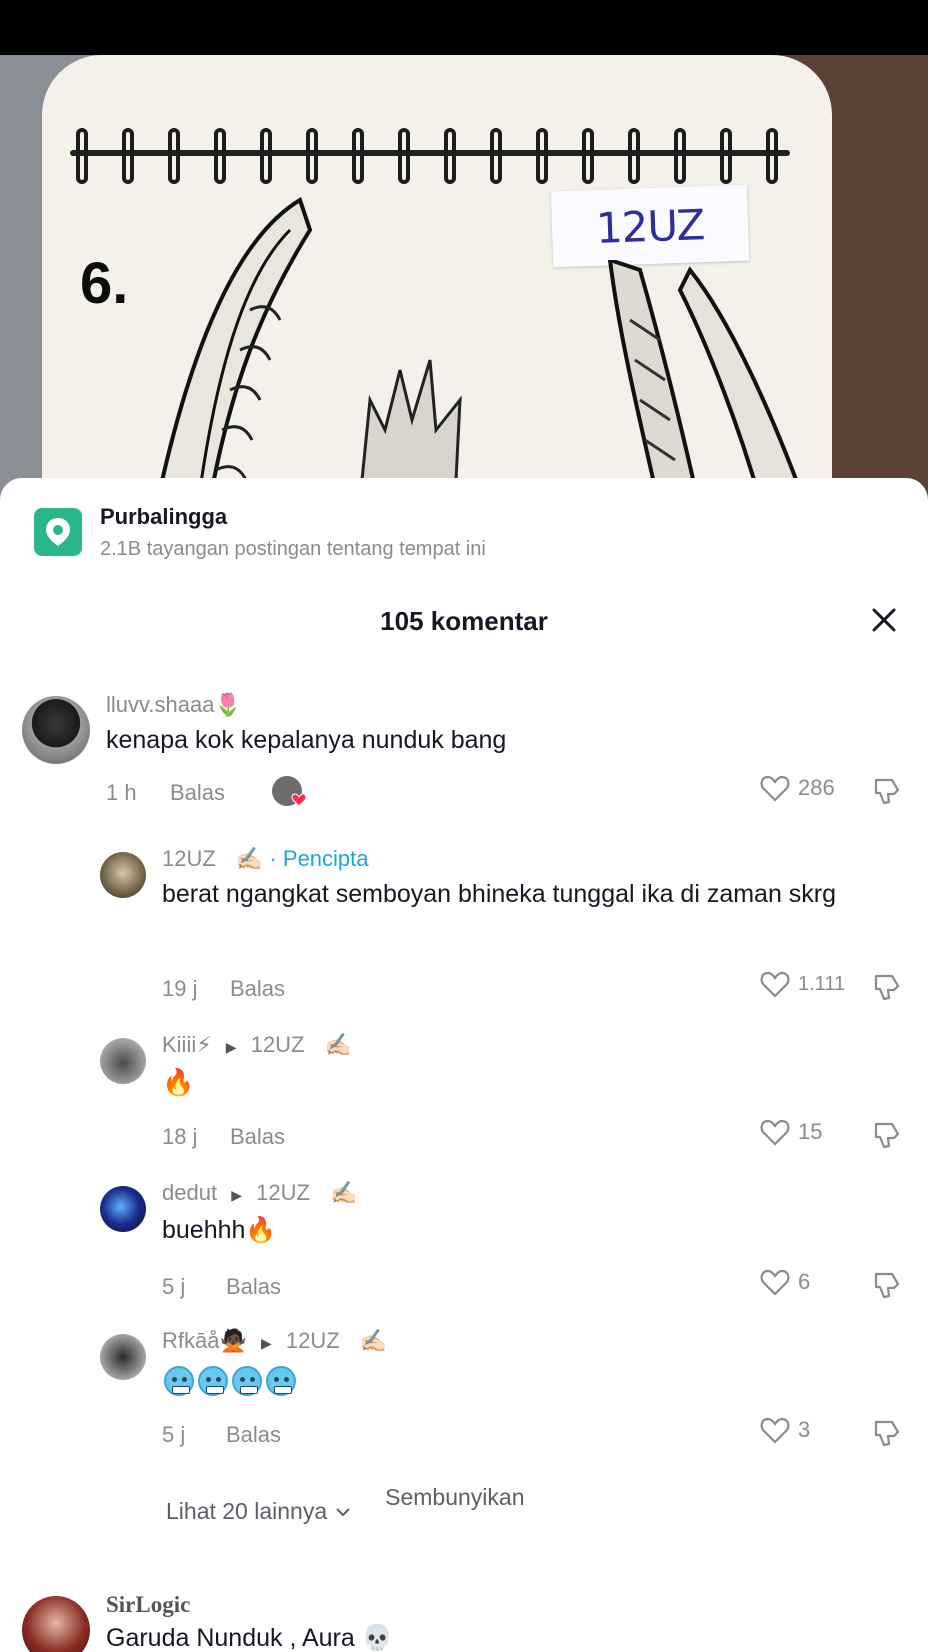  I want to click on comment-time: 1 h, so click(121, 792).